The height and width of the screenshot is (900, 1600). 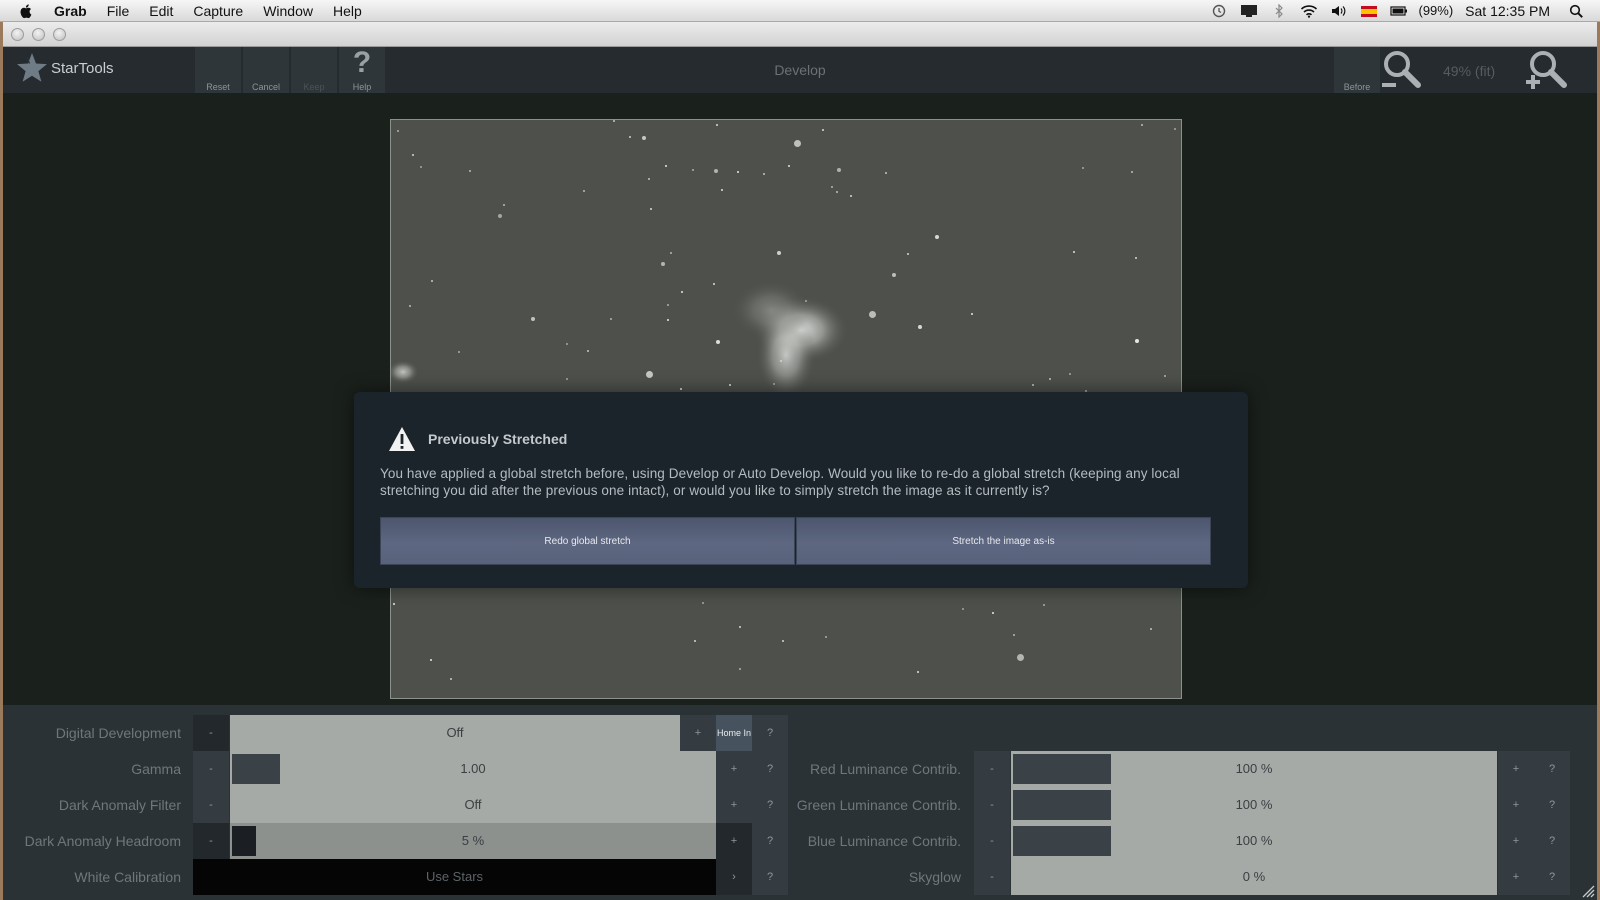 I want to click on close-window-button, so click(x=17, y=34).